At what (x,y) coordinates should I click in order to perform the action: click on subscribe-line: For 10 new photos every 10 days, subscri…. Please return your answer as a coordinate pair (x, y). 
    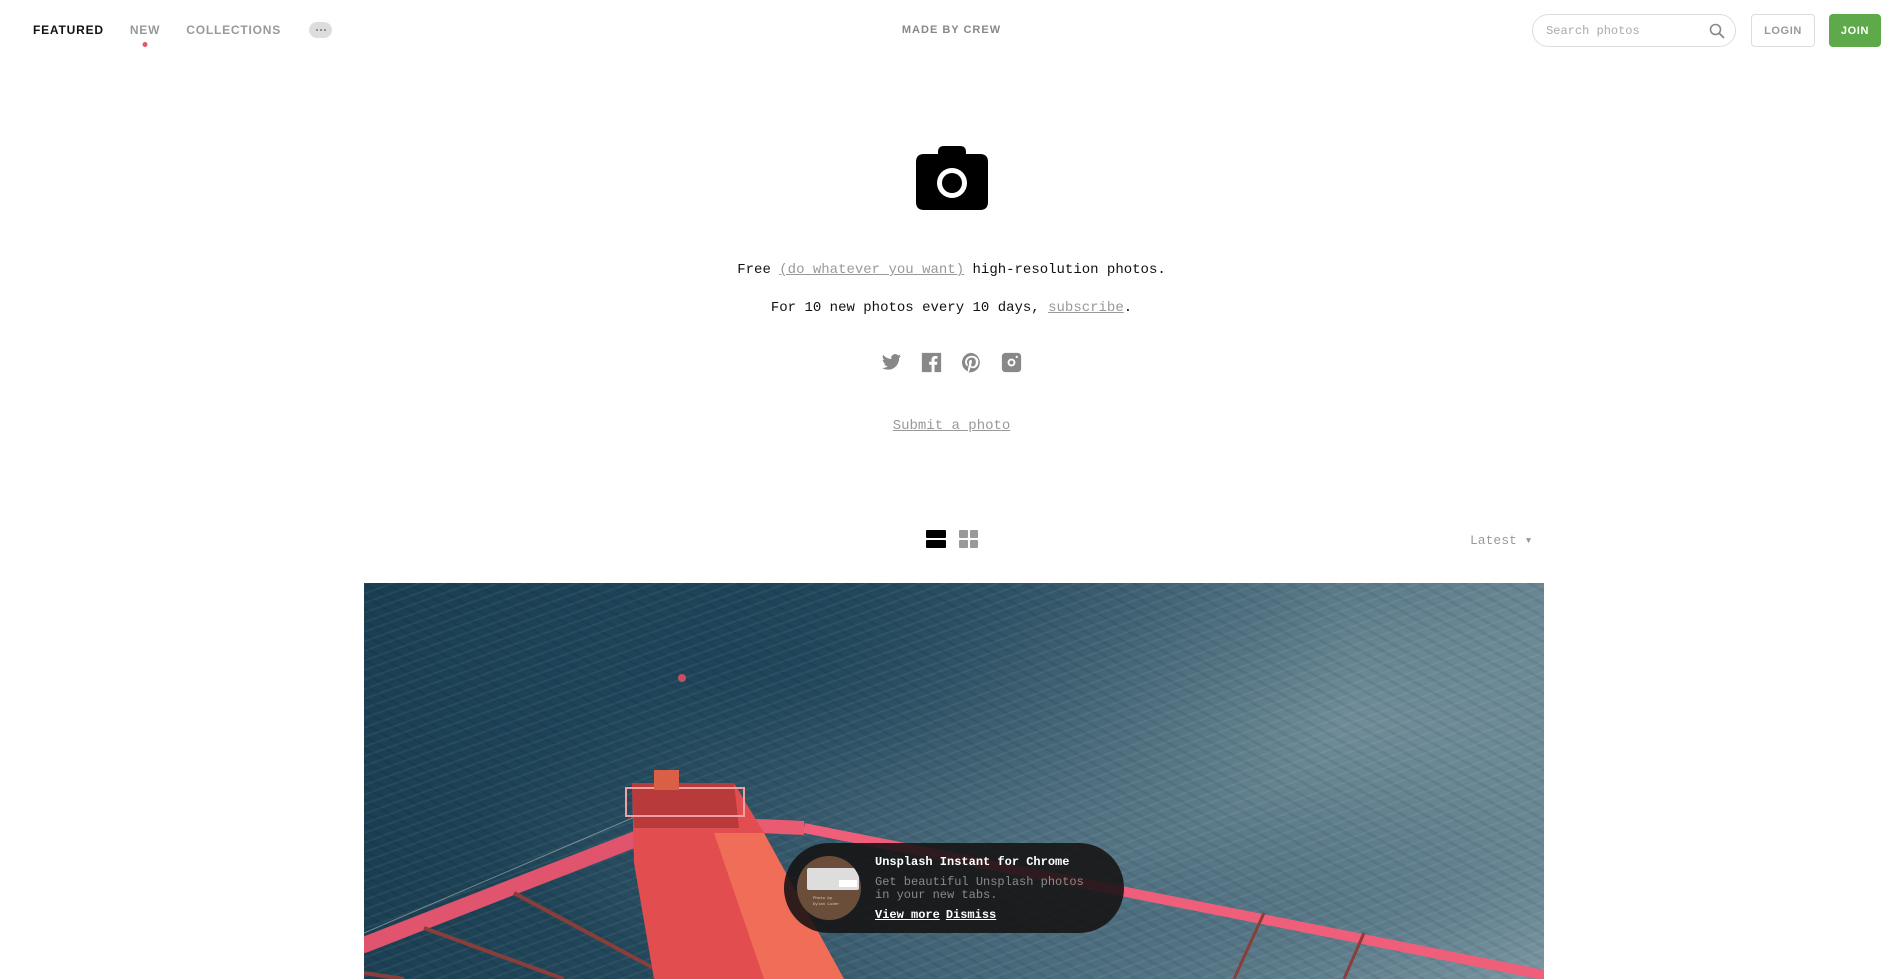
    Looking at the image, I should click on (951, 308).